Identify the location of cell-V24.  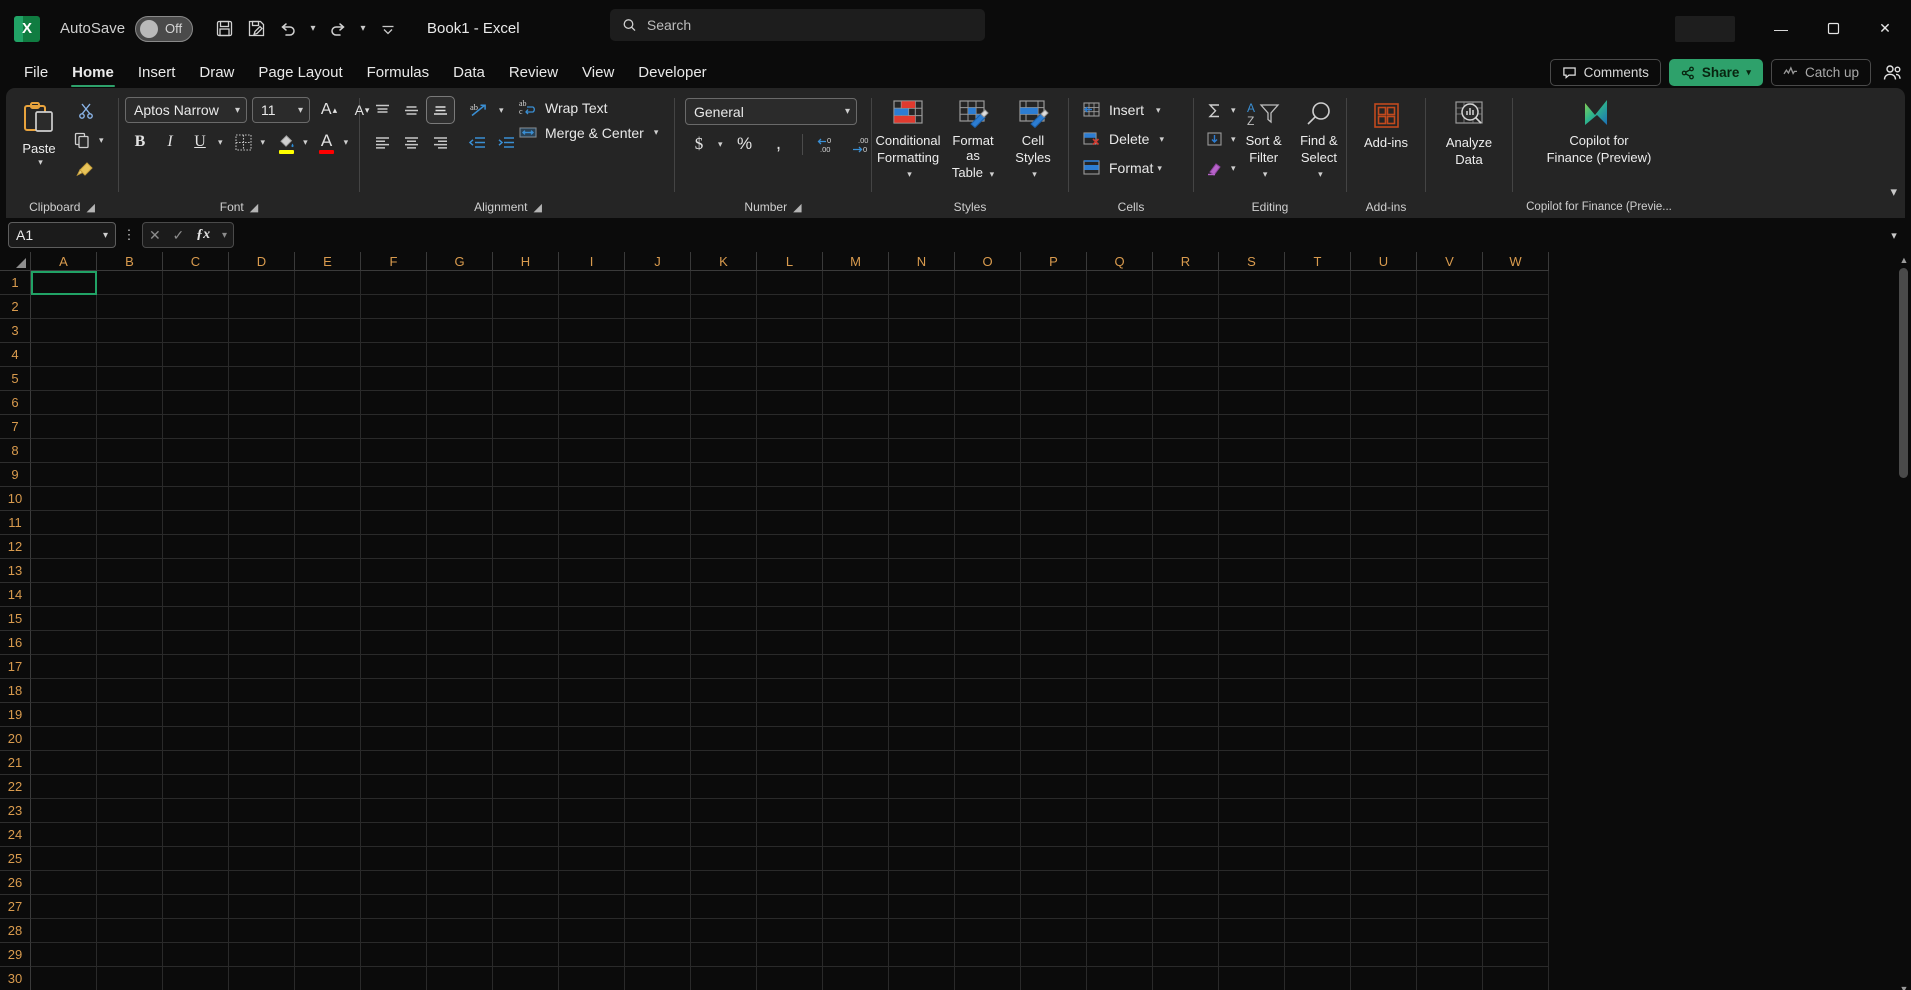
(1450, 835).